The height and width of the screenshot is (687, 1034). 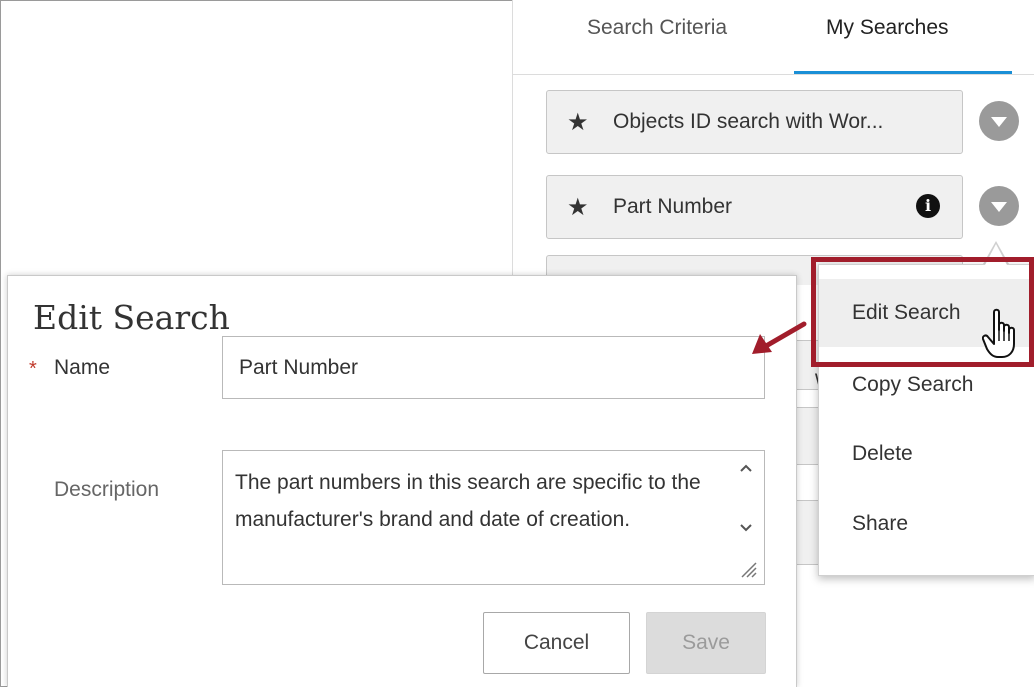 I want to click on menu-item-share: Share, so click(x=926, y=524).